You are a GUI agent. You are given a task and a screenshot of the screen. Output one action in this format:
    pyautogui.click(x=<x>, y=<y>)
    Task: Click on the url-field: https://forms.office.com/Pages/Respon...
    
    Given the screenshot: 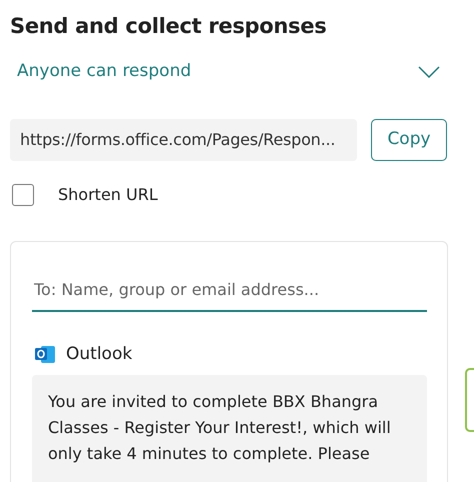 What is the action you would take?
    pyautogui.click(x=183, y=139)
    